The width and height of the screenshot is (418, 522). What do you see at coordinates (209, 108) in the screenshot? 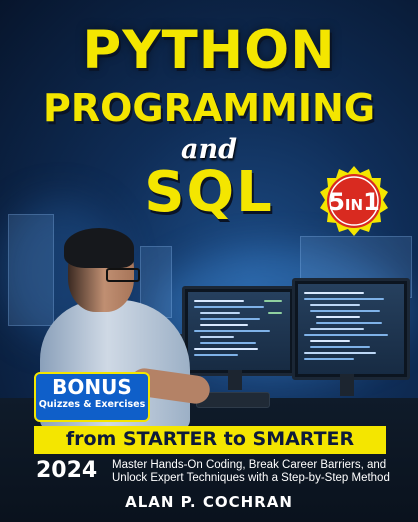
I see `title-programming: PROGRAMMING` at bounding box center [209, 108].